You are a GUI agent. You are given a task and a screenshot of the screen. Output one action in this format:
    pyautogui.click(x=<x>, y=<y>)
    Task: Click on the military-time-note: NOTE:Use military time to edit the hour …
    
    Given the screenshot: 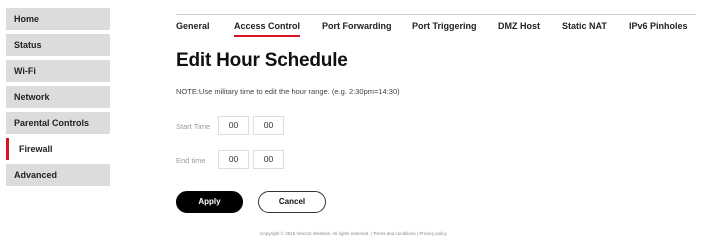 What is the action you would take?
    pyautogui.click(x=288, y=91)
    